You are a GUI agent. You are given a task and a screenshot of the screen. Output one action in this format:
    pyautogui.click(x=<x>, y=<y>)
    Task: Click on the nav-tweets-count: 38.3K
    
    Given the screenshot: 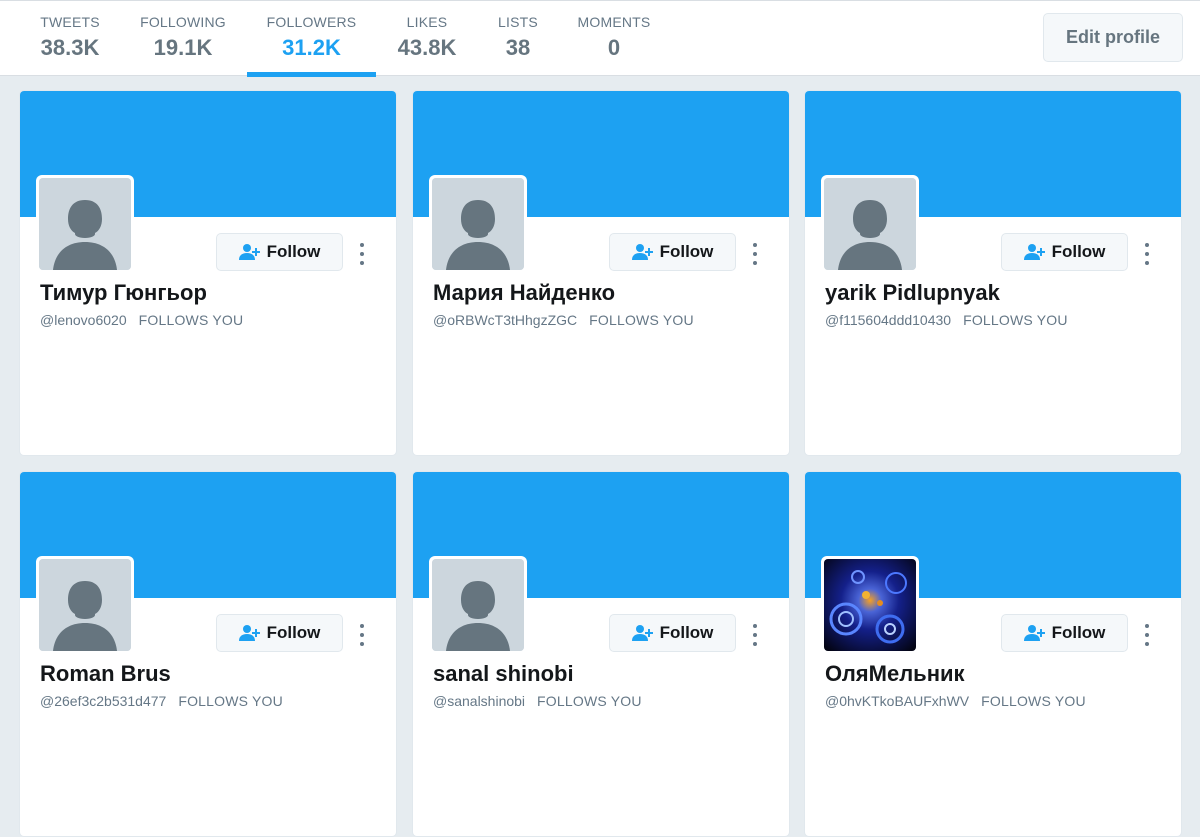 What is the action you would take?
    pyautogui.click(x=70, y=47)
    